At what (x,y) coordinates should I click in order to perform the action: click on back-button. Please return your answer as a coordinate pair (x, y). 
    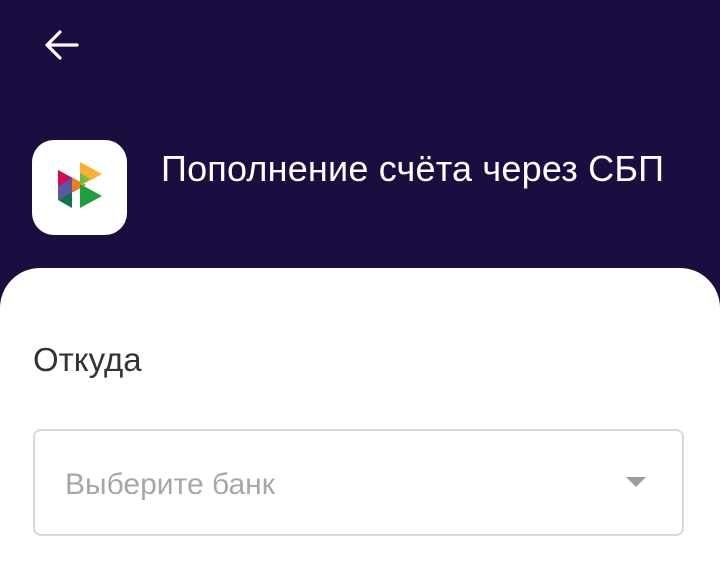
    Looking at the image, I should click on (62, 45).